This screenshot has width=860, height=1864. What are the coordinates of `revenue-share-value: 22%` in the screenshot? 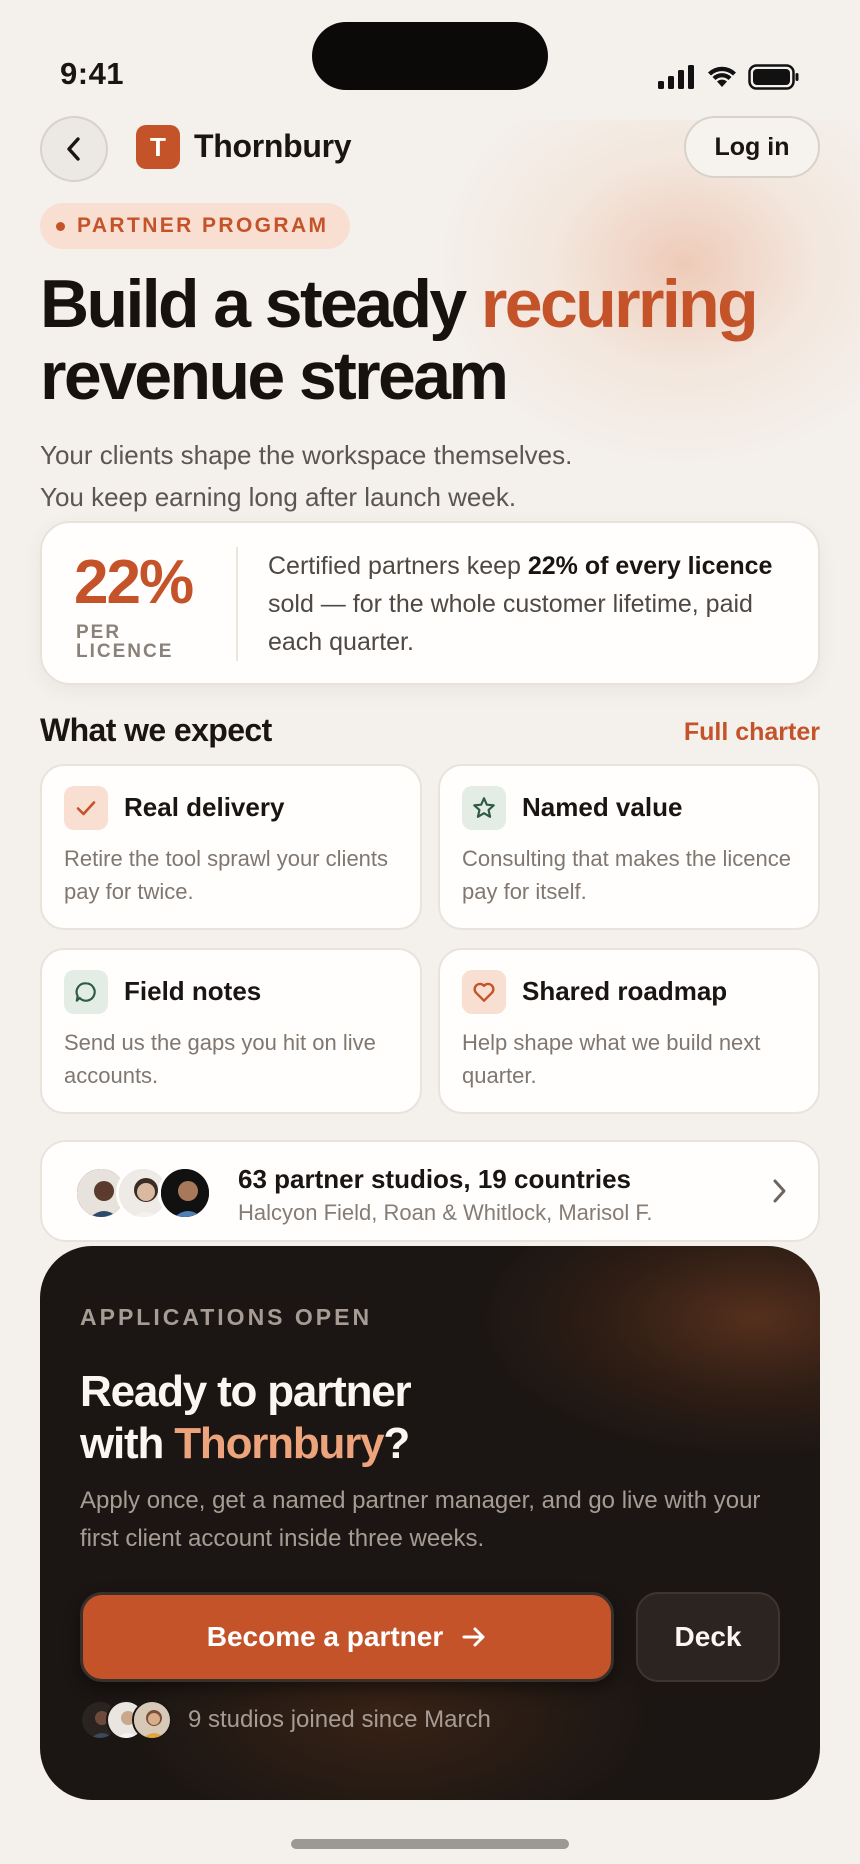 It's located at (134, 582).